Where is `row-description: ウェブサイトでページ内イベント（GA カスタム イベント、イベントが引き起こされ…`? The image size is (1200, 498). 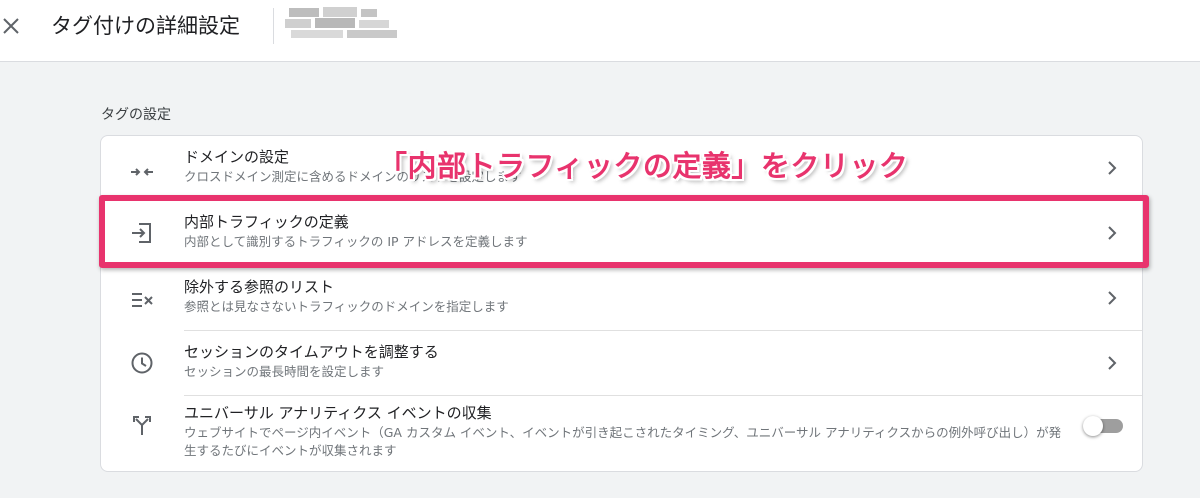 row-description: ウェブサイトでページ内イベント（GA カスタム イベント、イベントが引き起こされ… is located at coordinates (623, 441).